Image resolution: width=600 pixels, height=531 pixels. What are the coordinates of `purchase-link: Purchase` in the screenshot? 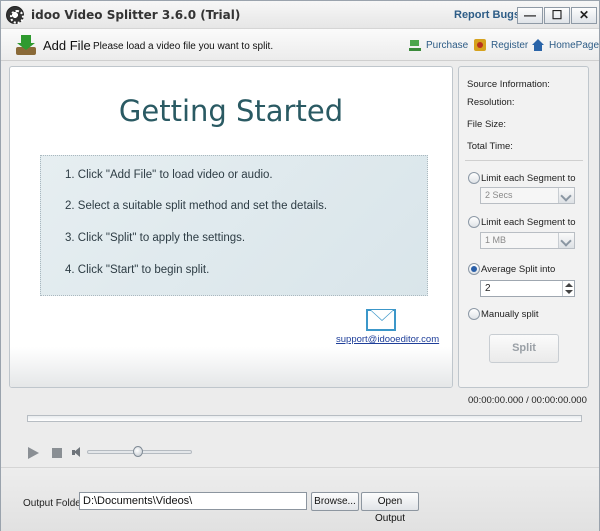 It's located at (438, 45).